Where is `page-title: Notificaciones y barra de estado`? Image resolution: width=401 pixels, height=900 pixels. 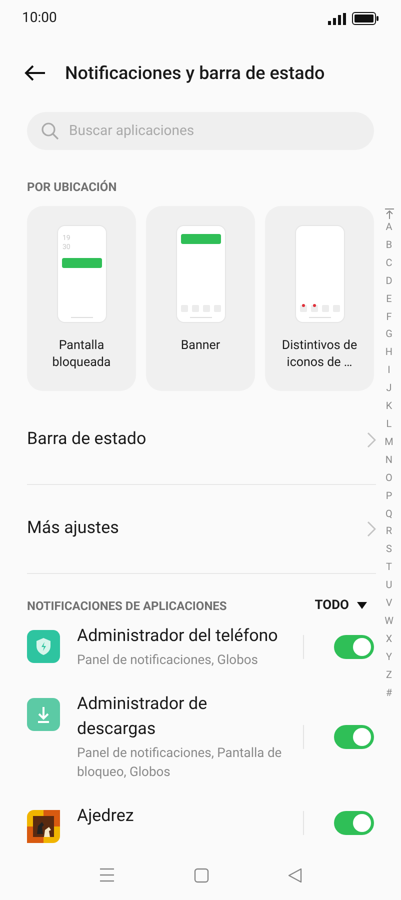 page-title: Notificaciones y barra de estado is located at coordinates (195, 74).